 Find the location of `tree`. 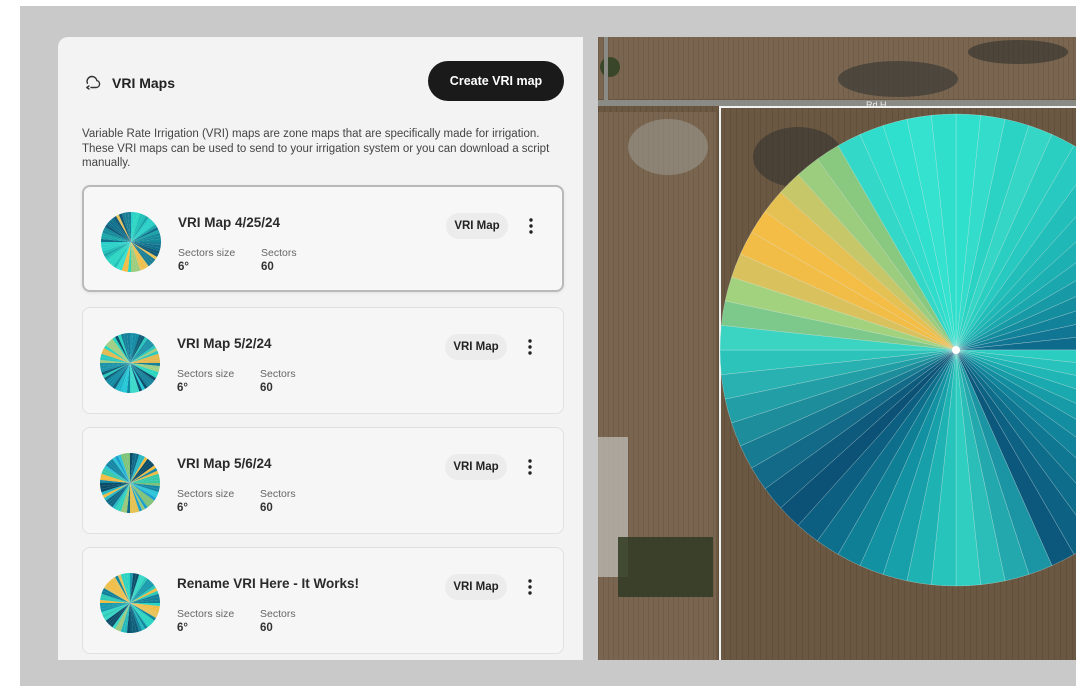

tree is located at coordinates (610, 67).